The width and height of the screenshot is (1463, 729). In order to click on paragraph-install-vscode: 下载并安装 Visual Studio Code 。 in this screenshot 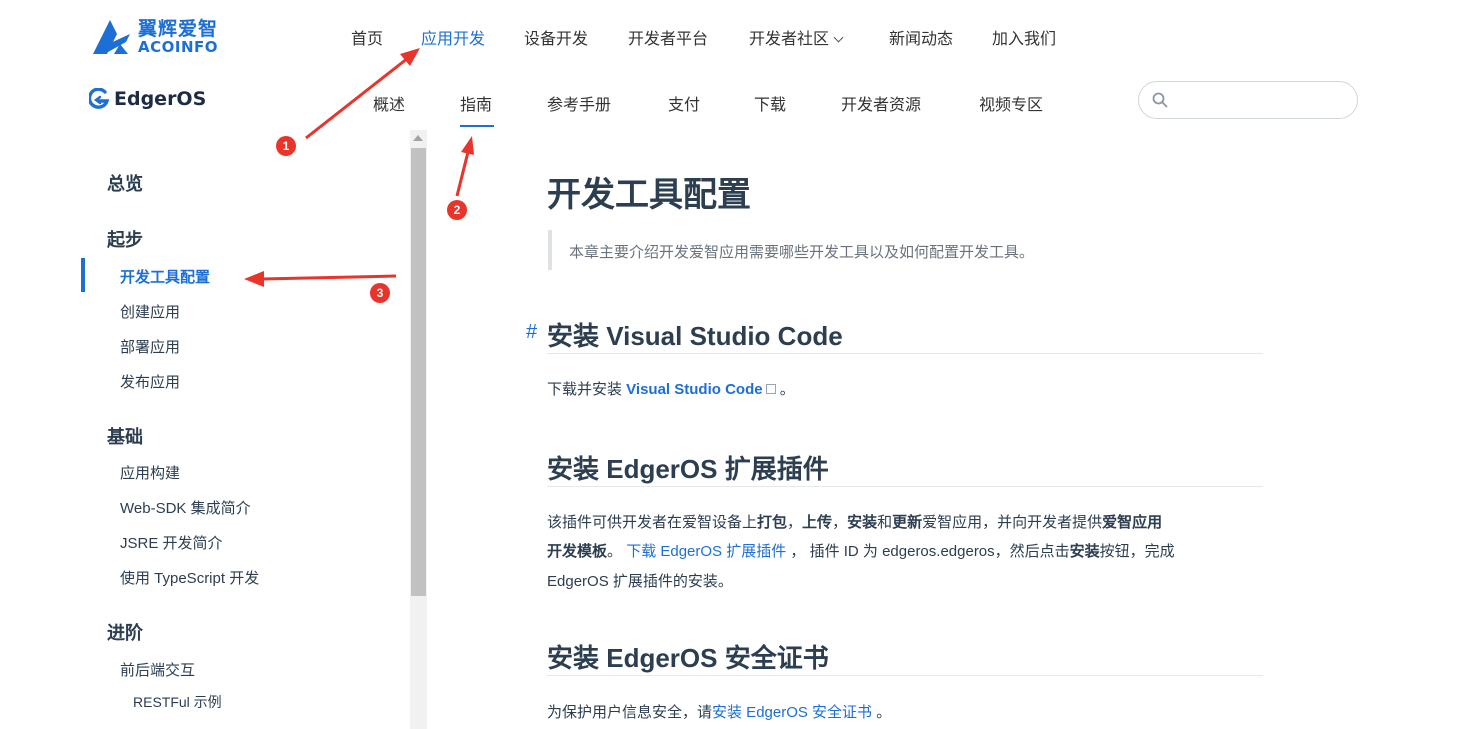, I will do `click(671, 388)`.